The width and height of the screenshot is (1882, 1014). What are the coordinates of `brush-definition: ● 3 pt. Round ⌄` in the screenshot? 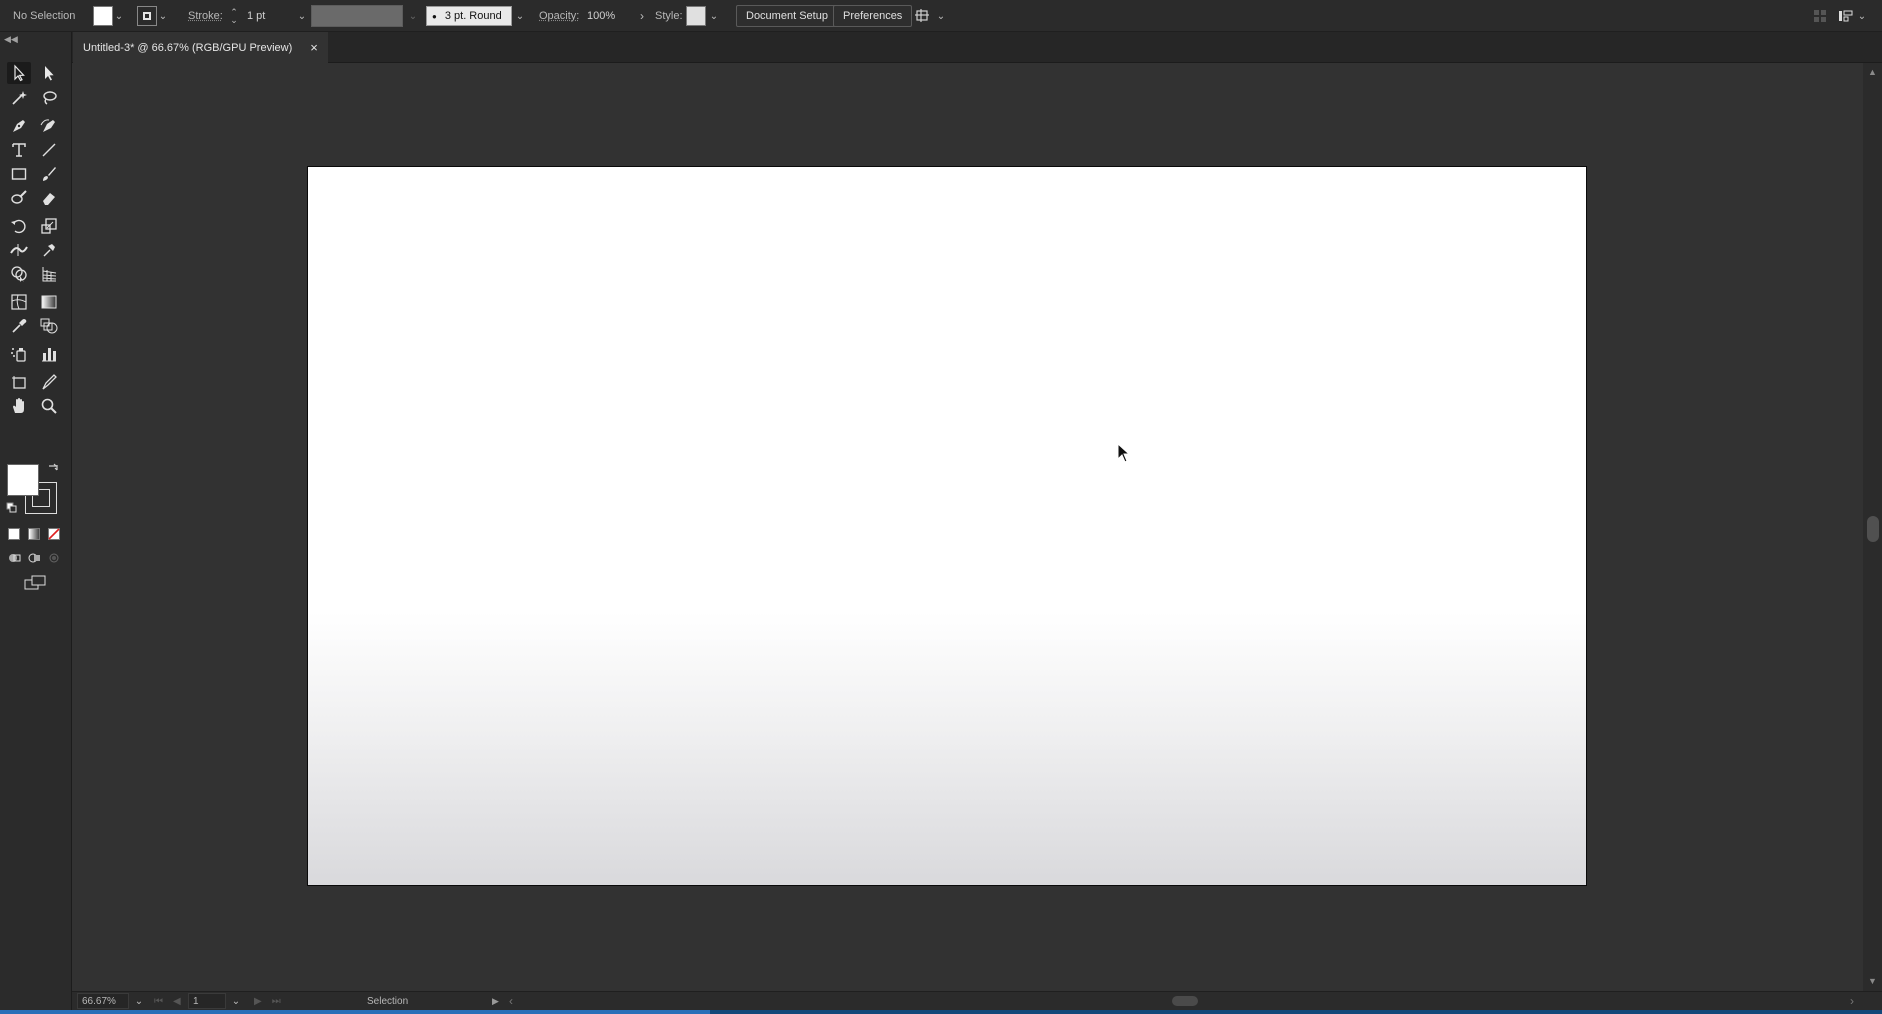 It's located at (476, 16).